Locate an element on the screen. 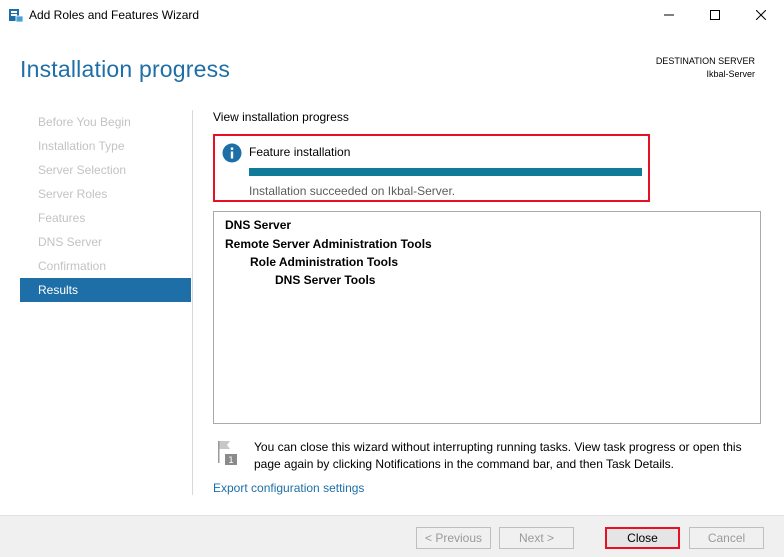 The width and height of the screenshot is (784, 557). section-label: View installation progress is located at coordinates (281, 117).